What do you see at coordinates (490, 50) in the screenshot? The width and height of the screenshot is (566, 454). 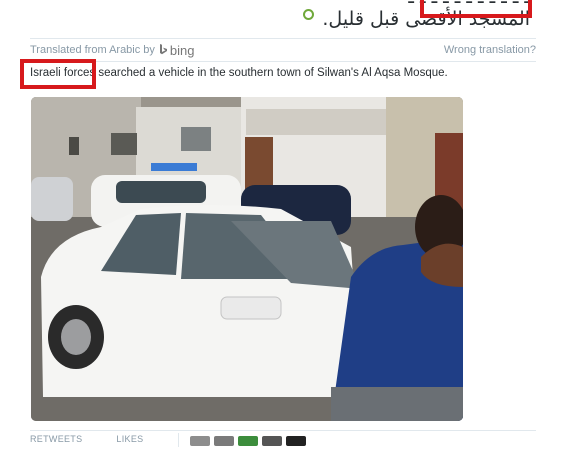 I see `wrong-translation-link: Wrong translation?` at bounding box center [490, 50].